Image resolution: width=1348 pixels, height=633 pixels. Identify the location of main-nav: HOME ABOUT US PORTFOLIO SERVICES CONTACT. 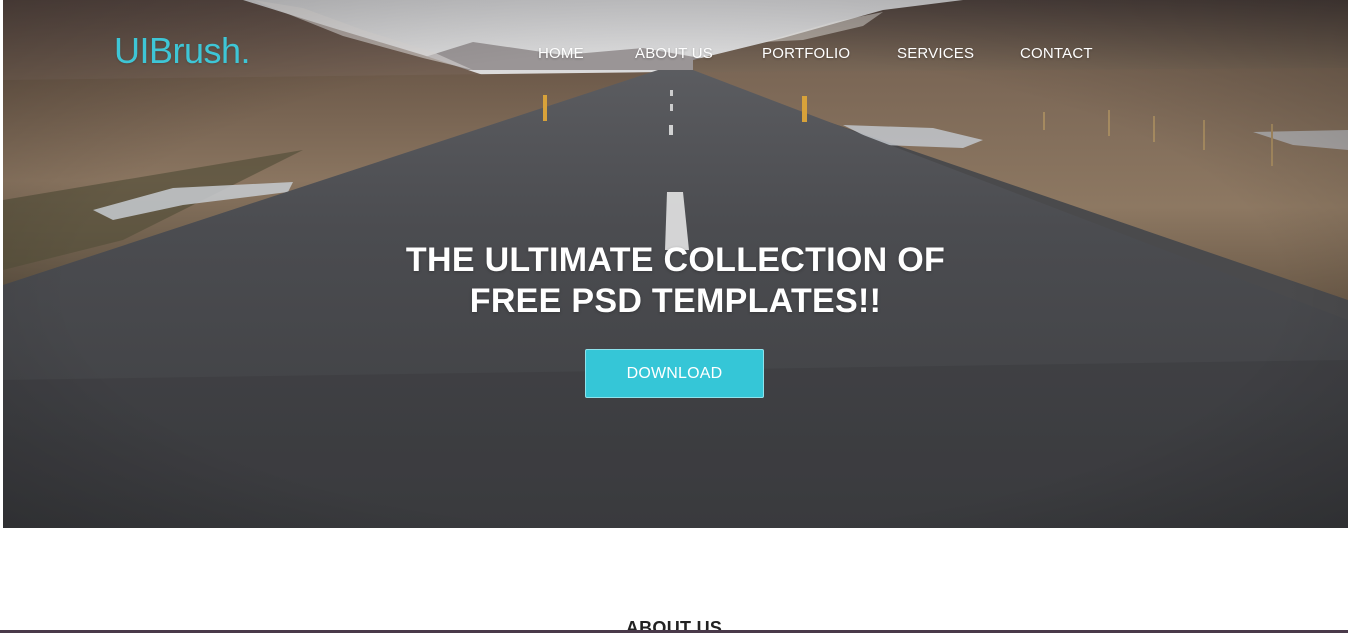
(675, 55).